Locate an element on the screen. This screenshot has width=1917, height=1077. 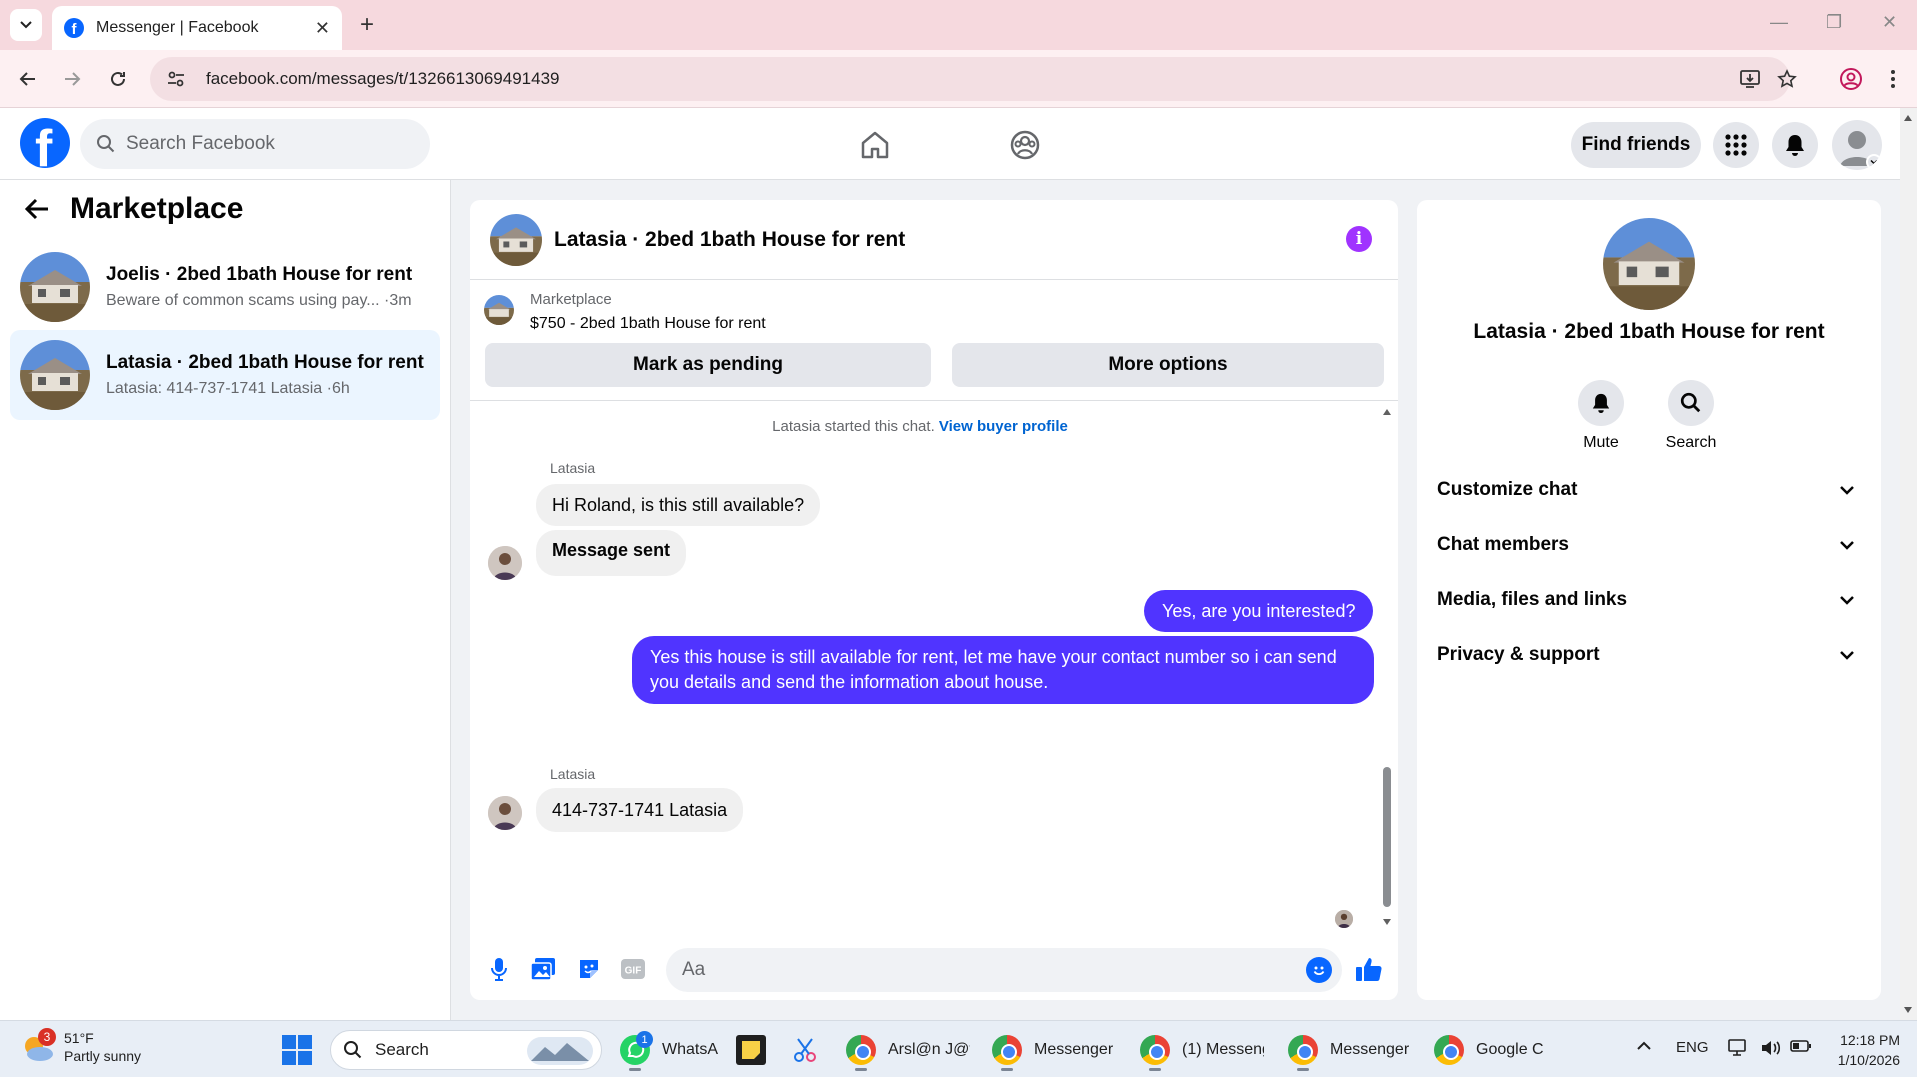
sticker-icon is located at coordinates (589, 969).